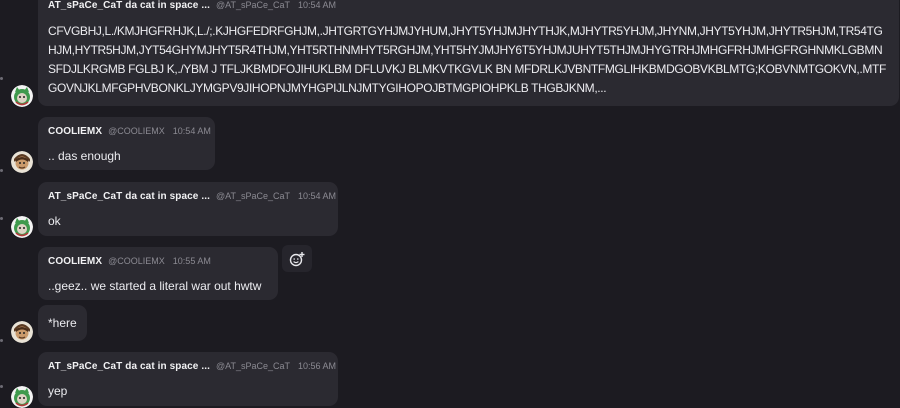 This screenshot has width=900, height=408. I want to click on message-header: COOLIEMX @COOLIEMX 10:55 AM, so click(158, 264).